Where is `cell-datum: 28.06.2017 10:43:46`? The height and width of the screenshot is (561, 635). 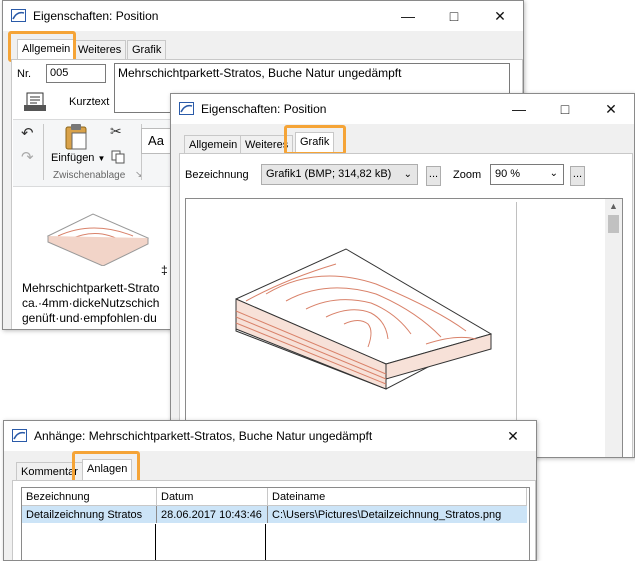
cell-datum: 28.06.2017 10:43:46 is located at coordinates (212, 514).